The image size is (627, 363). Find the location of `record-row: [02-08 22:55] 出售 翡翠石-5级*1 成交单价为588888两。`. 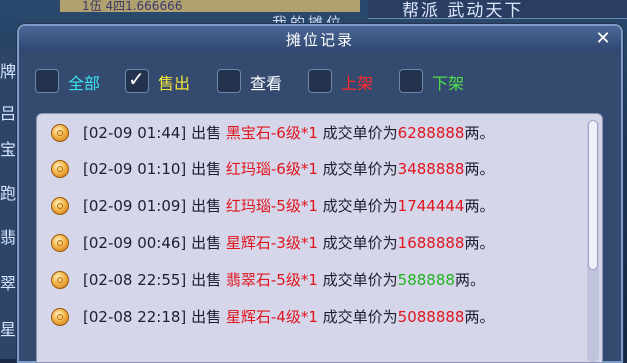

record-row: [02-08 22:55] 出售 翡翠石-5级*1 成交单价为588888两。 is located at coordinates (309, 282).